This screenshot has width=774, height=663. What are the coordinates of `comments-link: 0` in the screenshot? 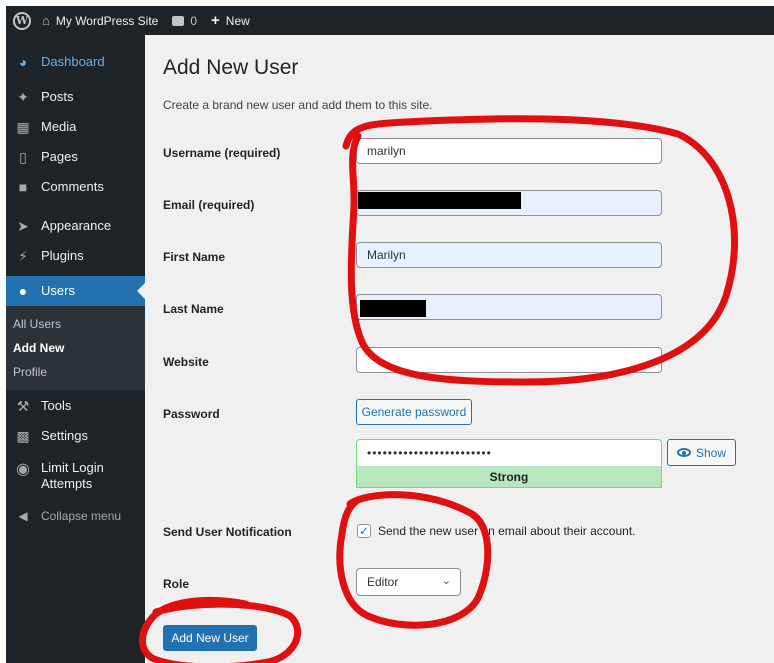 It's located at (184, 20).